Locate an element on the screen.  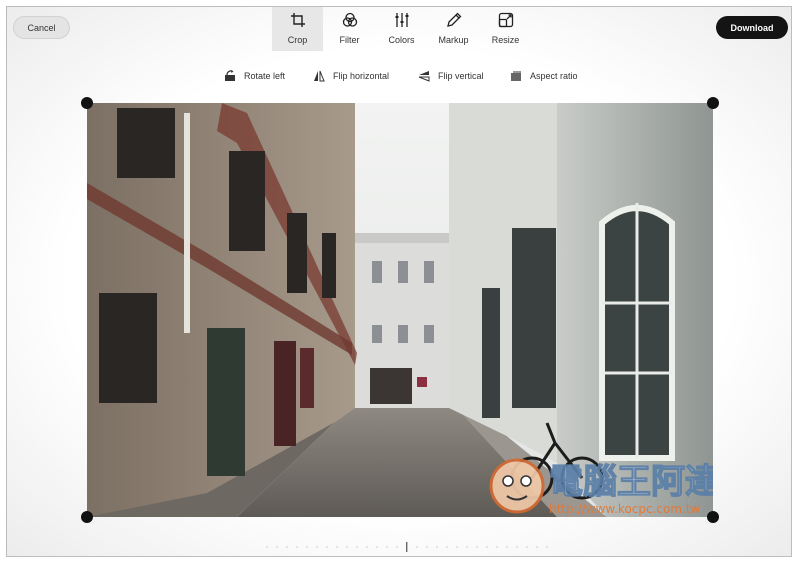
tab-resize: Resize is located at coordinates (505, 29).